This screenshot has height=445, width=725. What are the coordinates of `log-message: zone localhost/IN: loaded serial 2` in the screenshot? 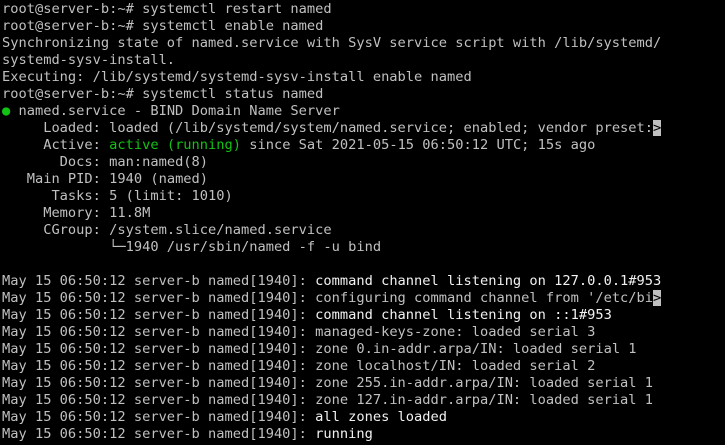 It's located at (455, 366).